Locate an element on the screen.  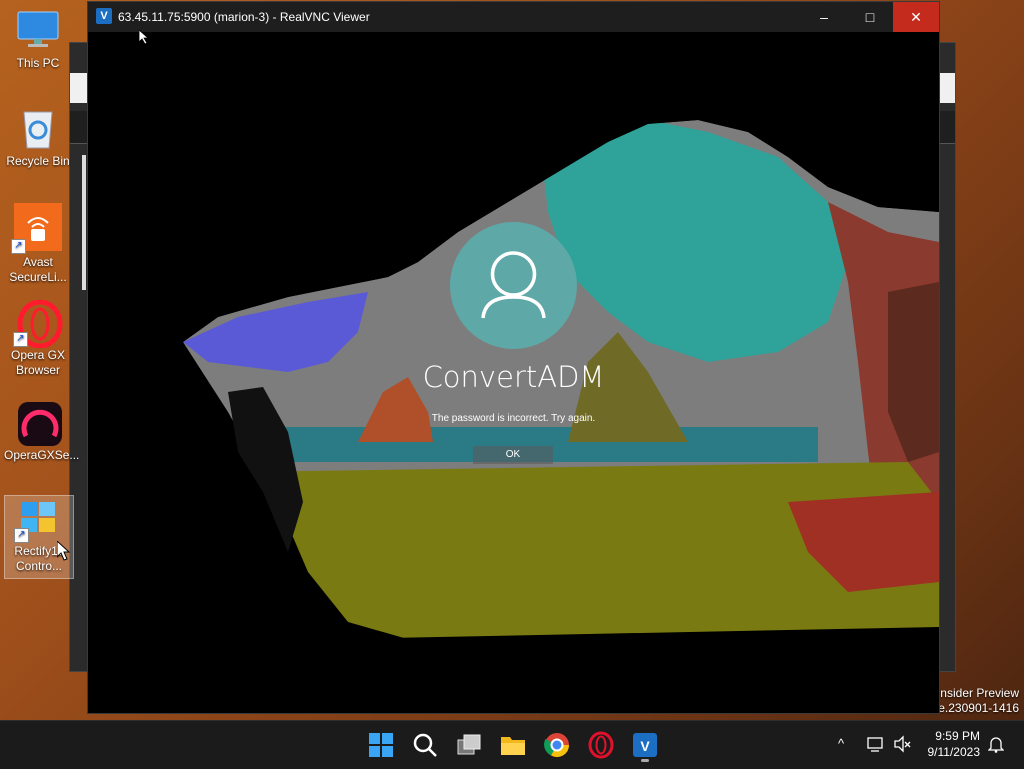
opera-icon is located at coordinates (601, 745).